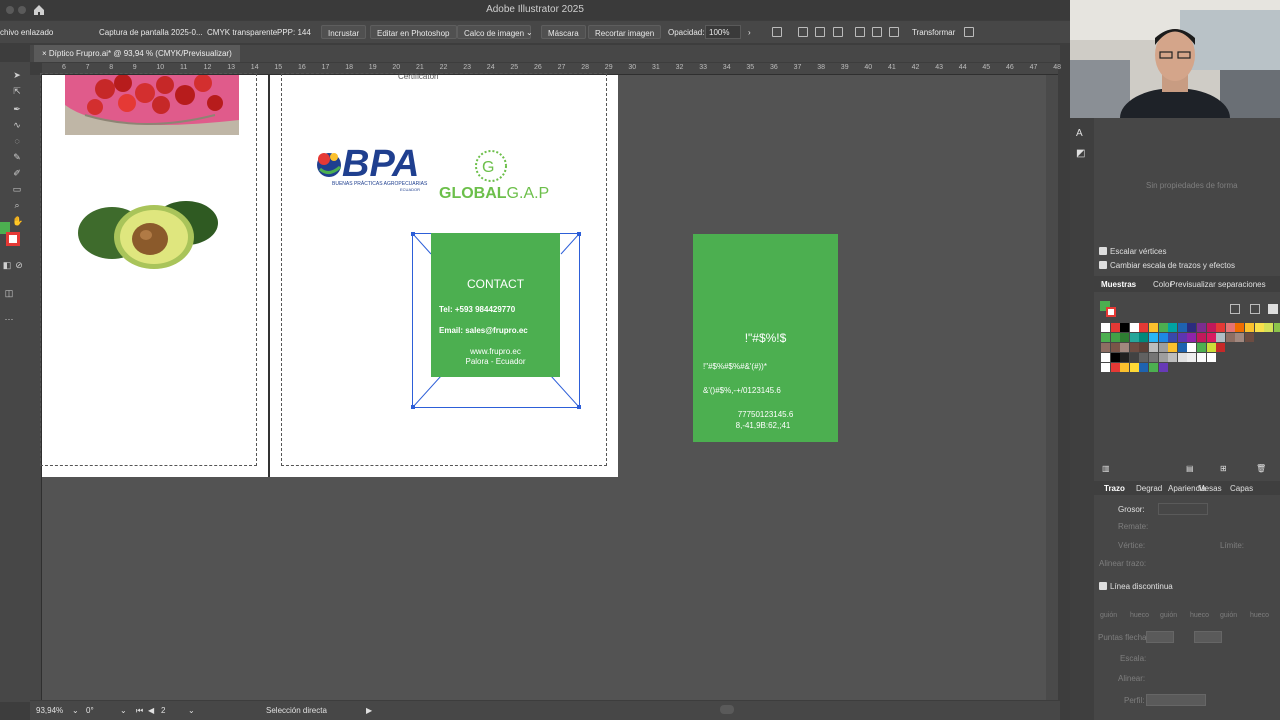 This screenshot has height=720, width=1280. What do you see at coordinates (17, 75) in the screenshot?
I see `selection-tool-icon: ➤` at bounding box center [17, 75].